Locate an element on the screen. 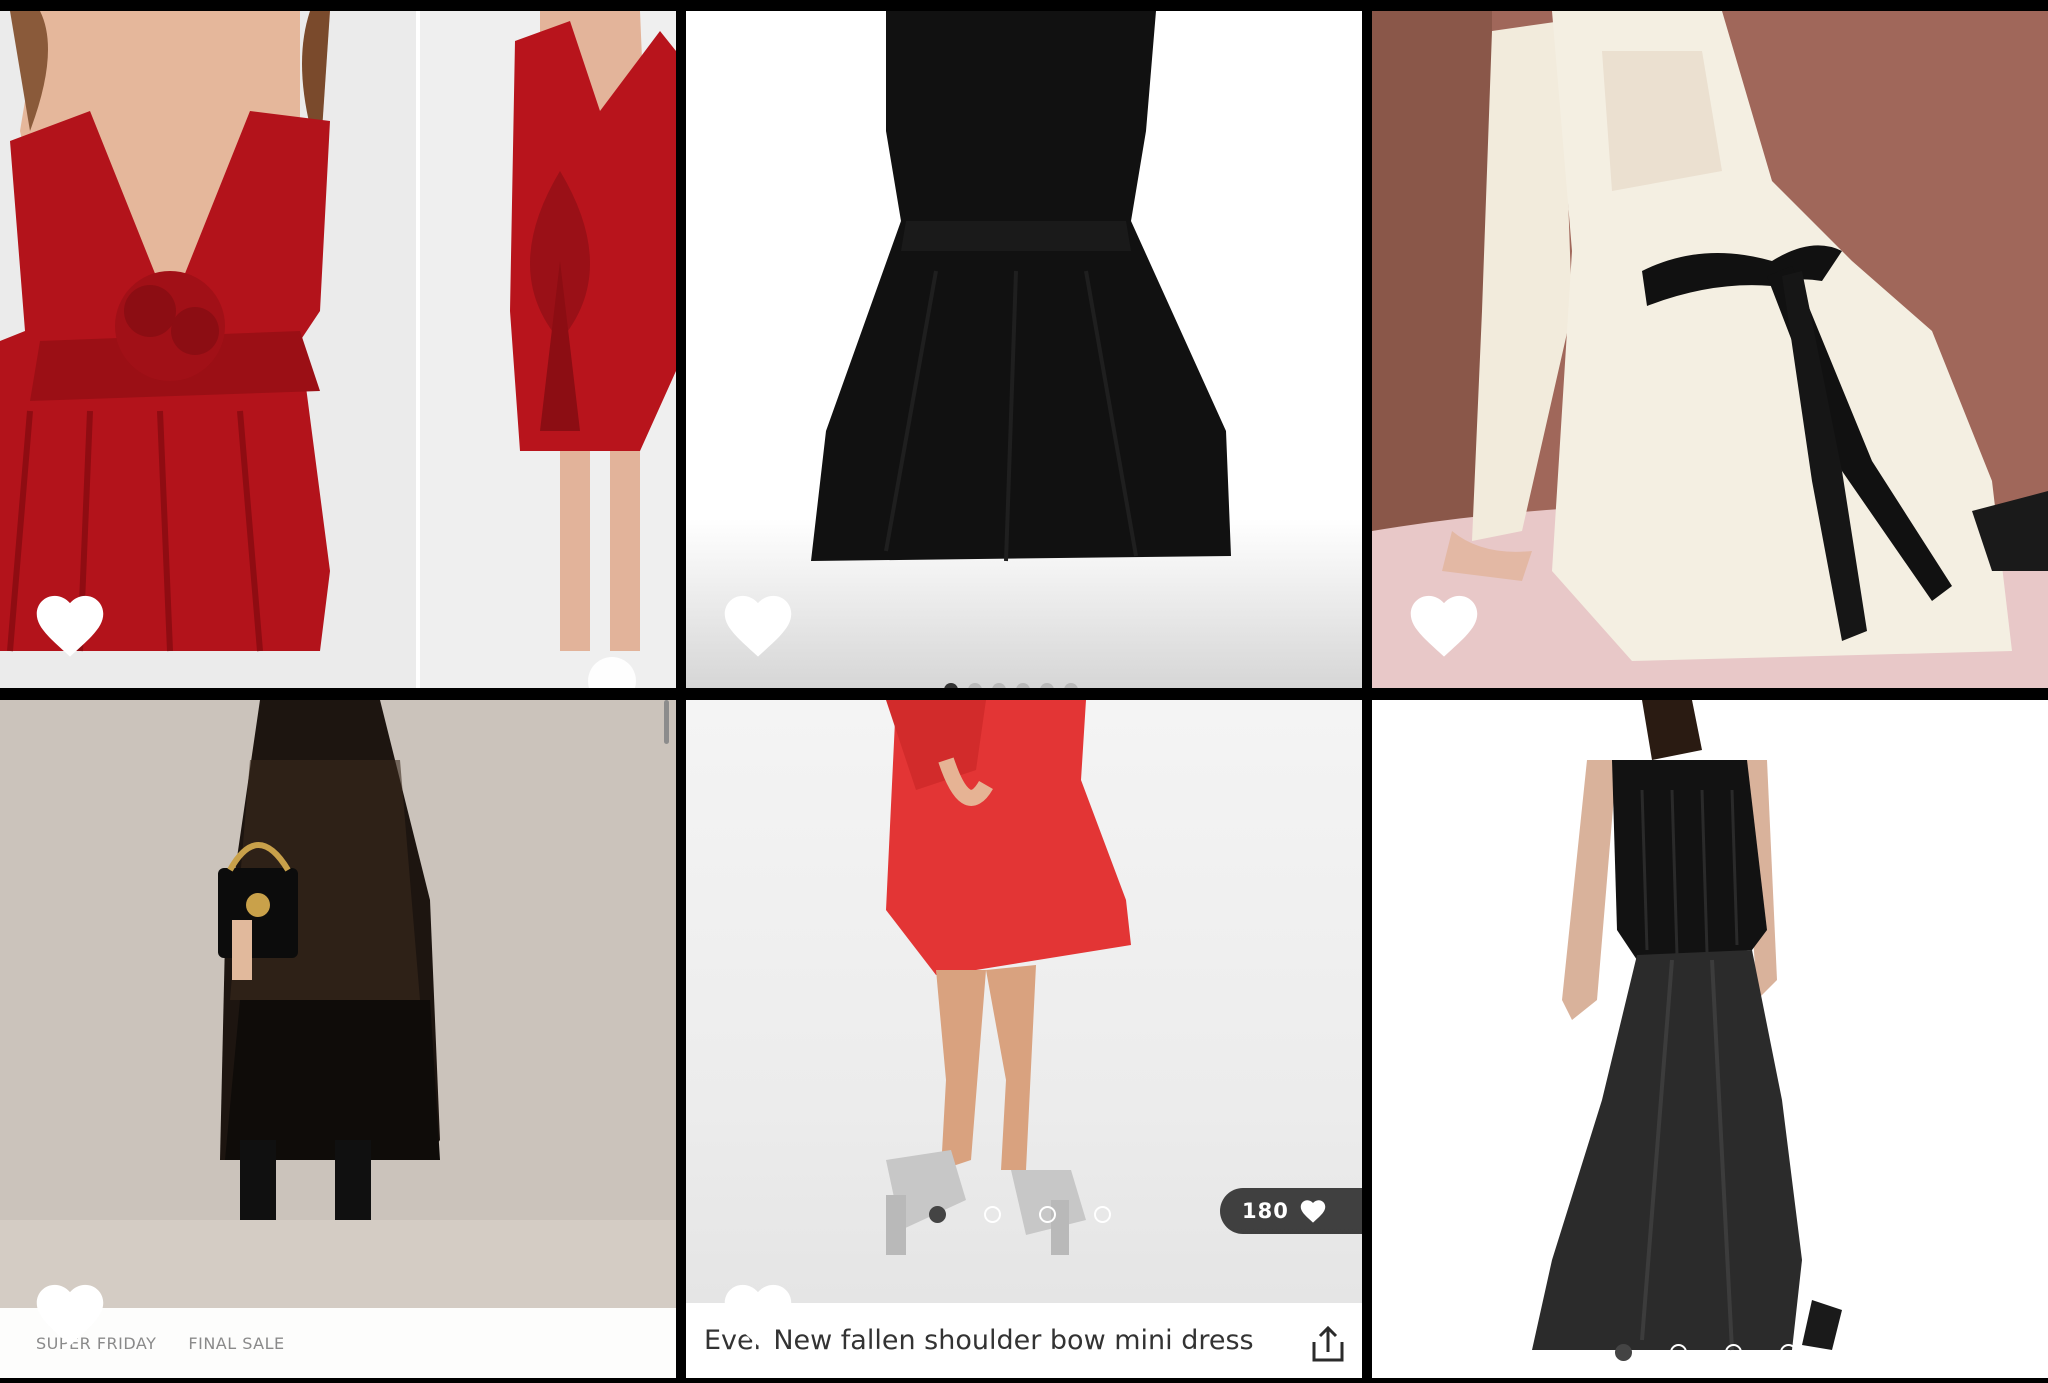 Image resolution: width=2048 pixels, height=1383 pixels. share-icon is located at coordinates (1328, 1344).